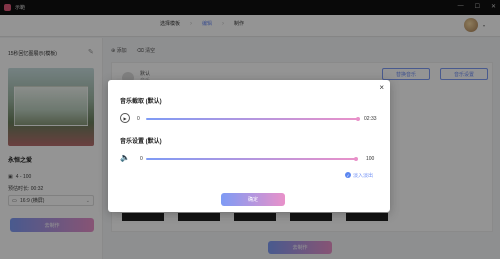 The height and width of the screenshot is (259, 500). I want to click on trim-end: 02:33, so click(370, 119).